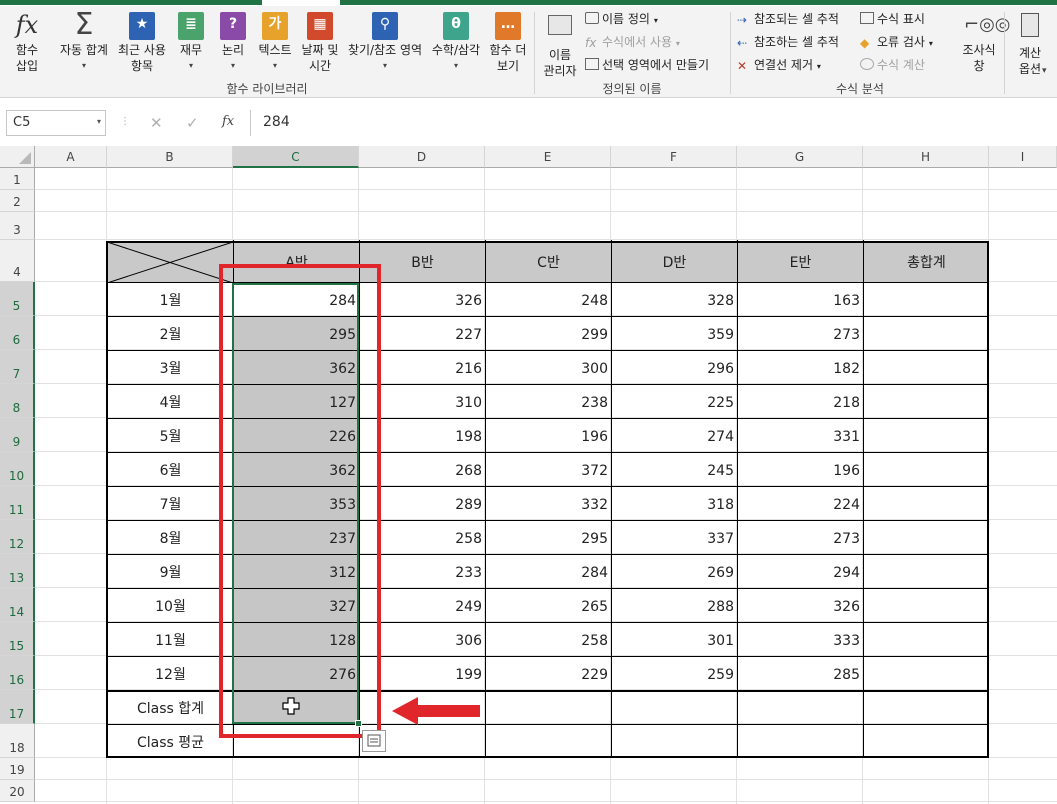 The height and width of the screenshot is (804, 1057). What do you see at coordinates (892, 65) in the screenshot?
I see `evaluate-formula-button: 수식 계산` at bounding box center [892, 65].